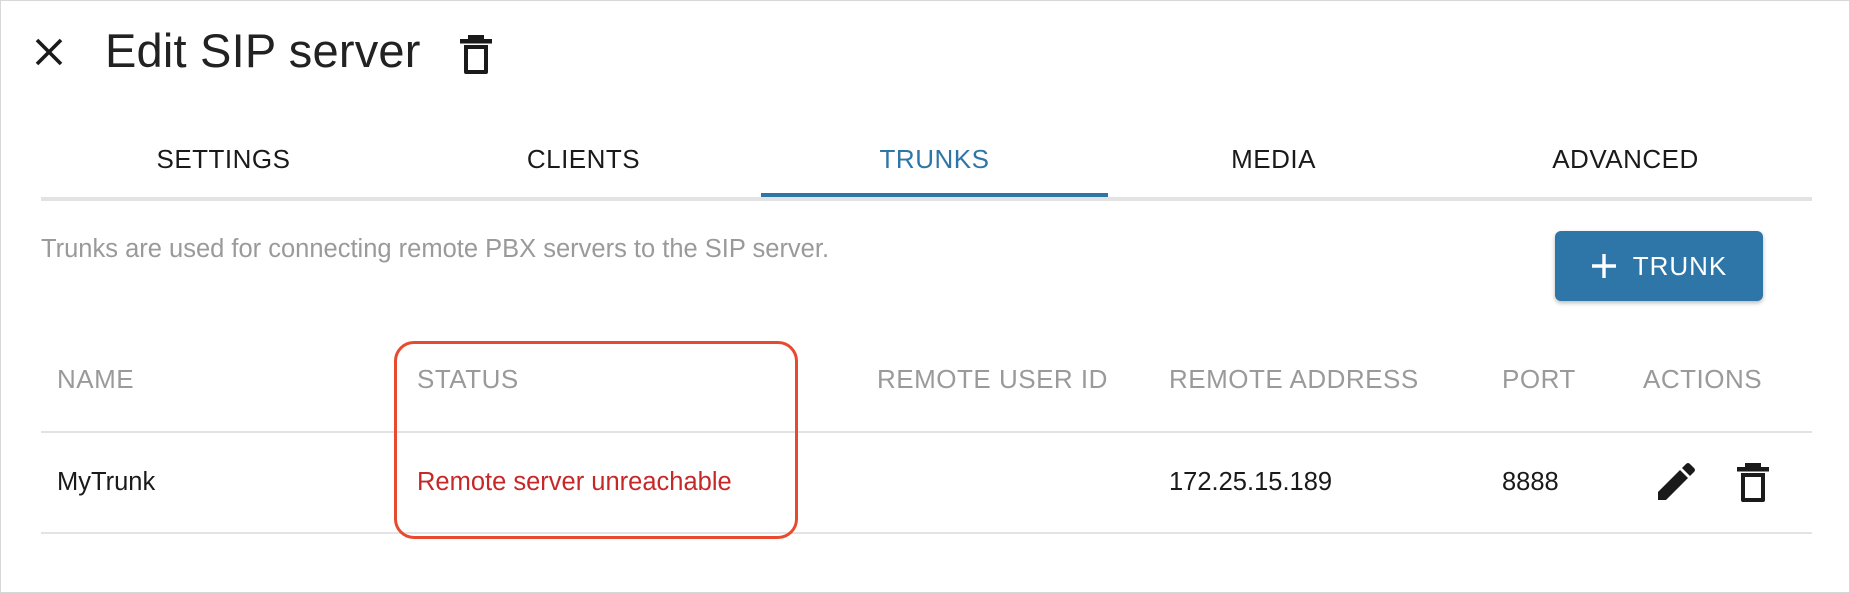  Describe the element at coordinates (223, 162) in the screenshot. I see `tab-settings: SETTINGS` at that location.